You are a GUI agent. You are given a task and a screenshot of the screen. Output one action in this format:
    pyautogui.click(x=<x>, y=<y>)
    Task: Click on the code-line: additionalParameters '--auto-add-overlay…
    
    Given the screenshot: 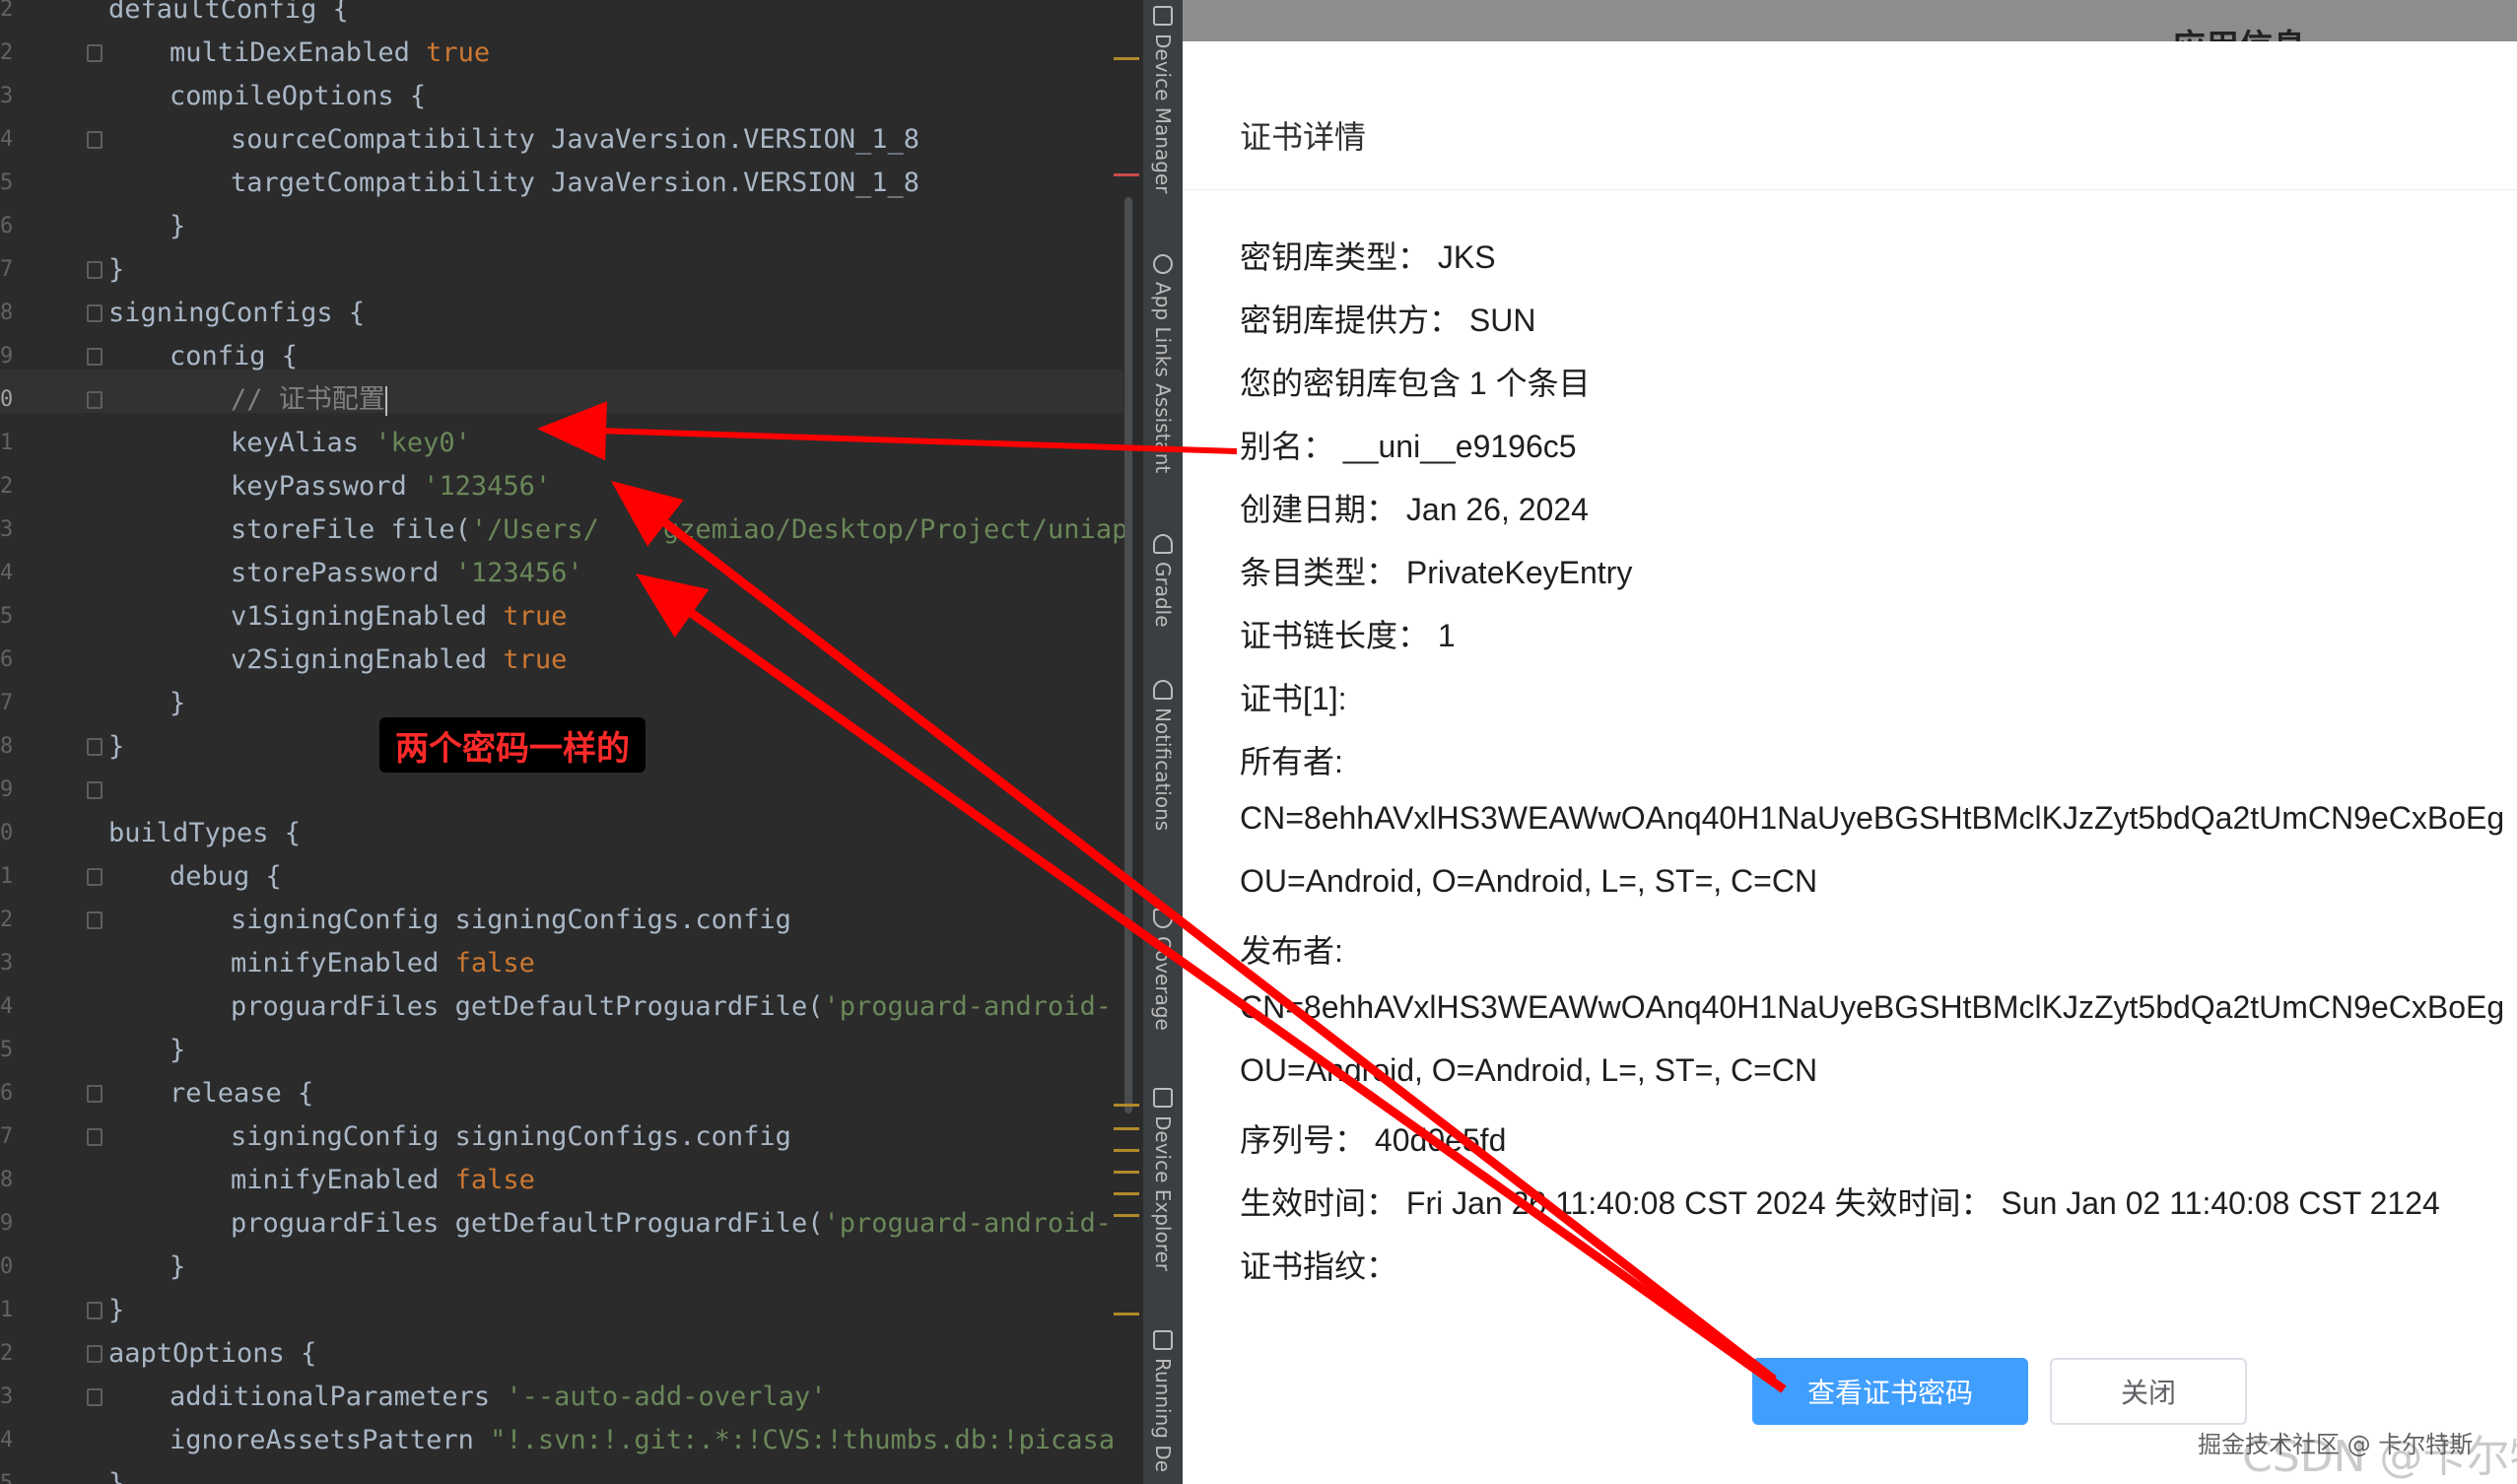 What is the action you would take?
    pyautogui.click(x=498, y=1397)
    